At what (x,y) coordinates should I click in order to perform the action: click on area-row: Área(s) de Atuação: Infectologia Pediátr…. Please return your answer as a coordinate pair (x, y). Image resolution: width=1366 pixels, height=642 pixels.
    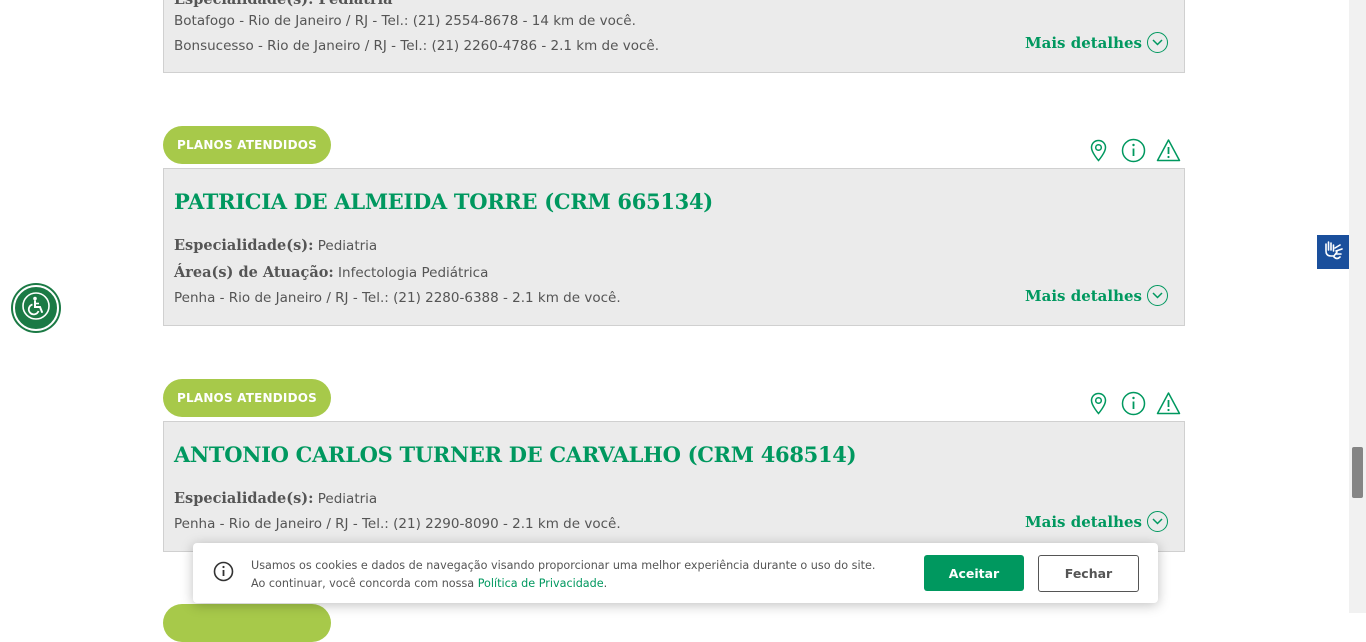
    Looking at the image, I should click on (331, 272).